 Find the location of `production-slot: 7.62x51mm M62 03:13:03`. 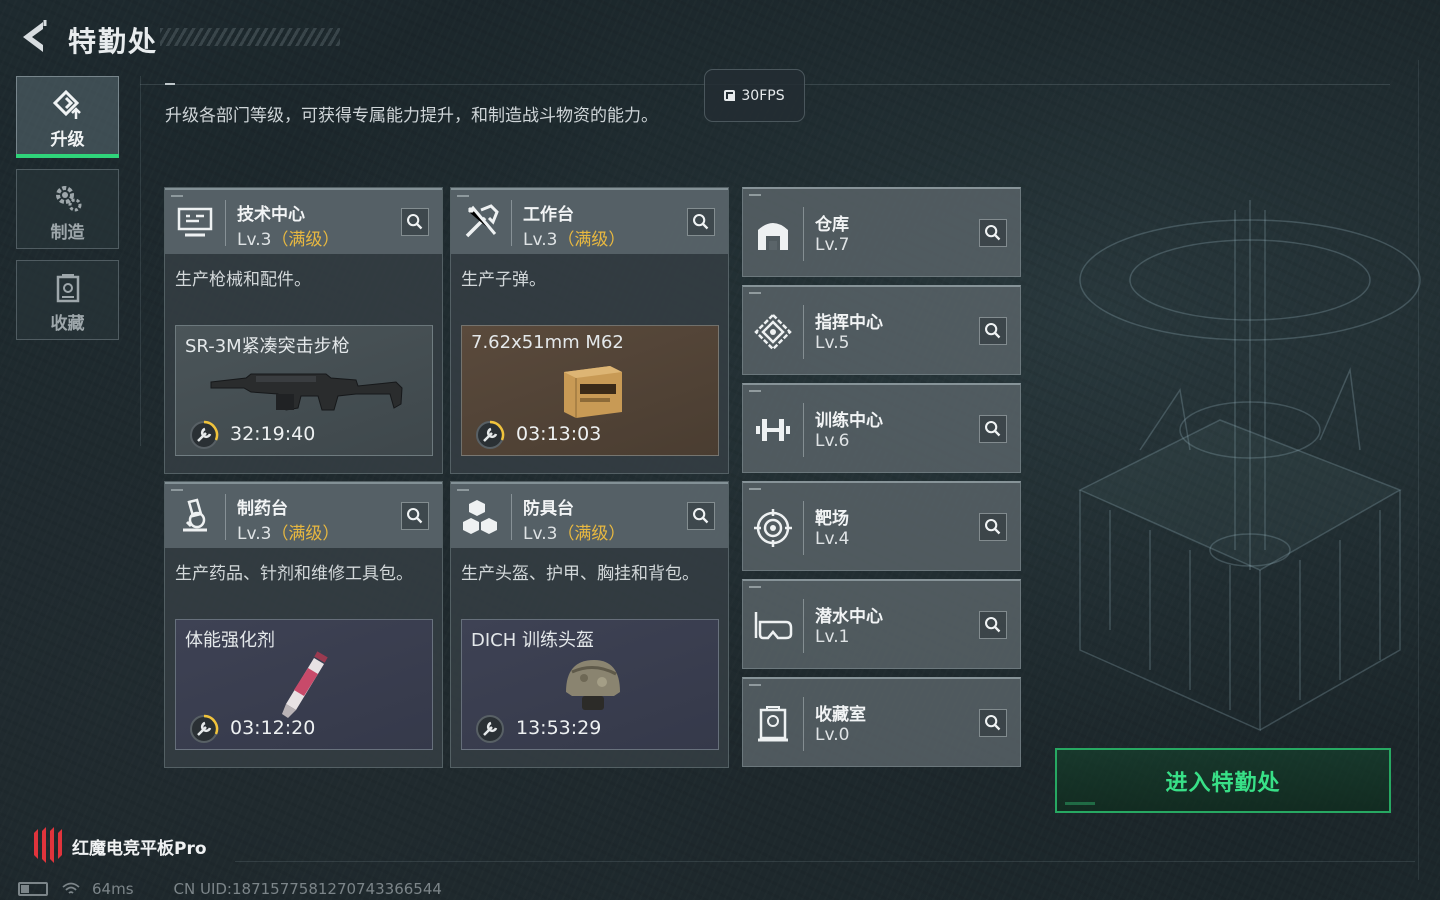

production-slot: 7.62x51mm M62 03:13:03 is located at coordinates (590, 390).